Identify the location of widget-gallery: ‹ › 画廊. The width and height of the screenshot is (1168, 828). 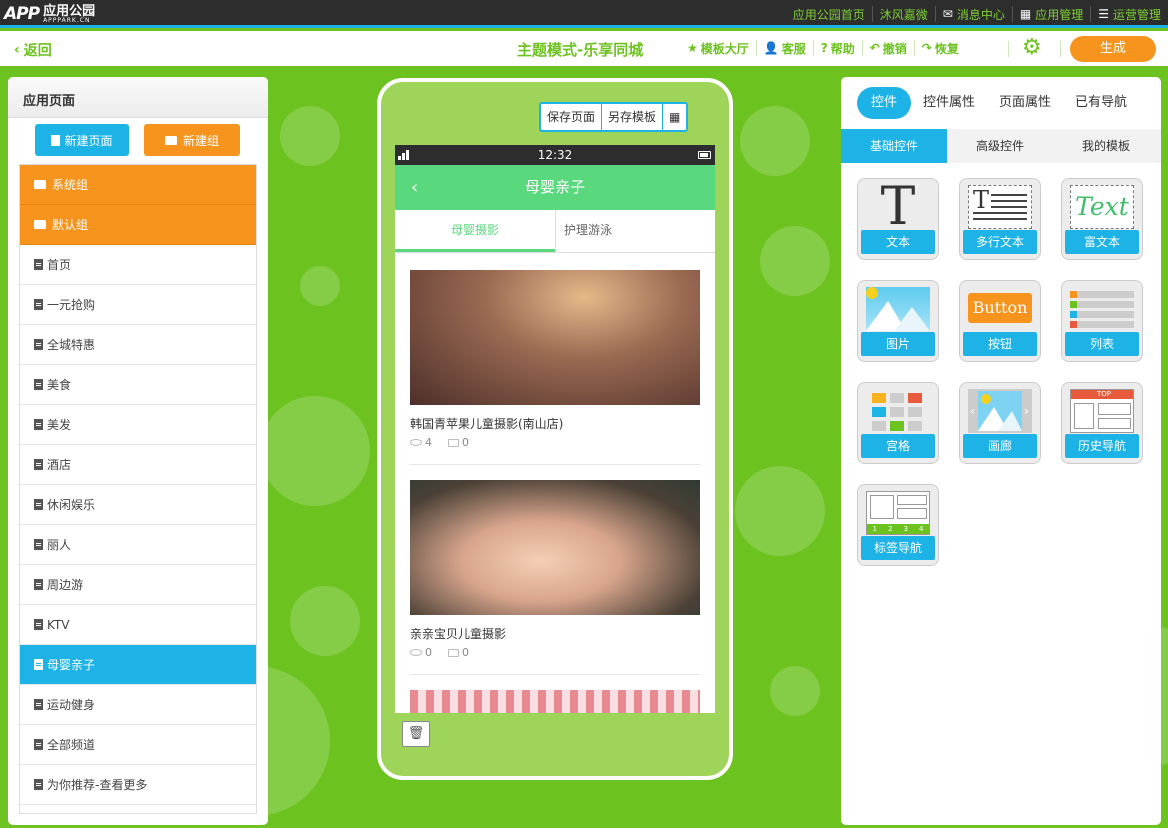
(1000, 423).